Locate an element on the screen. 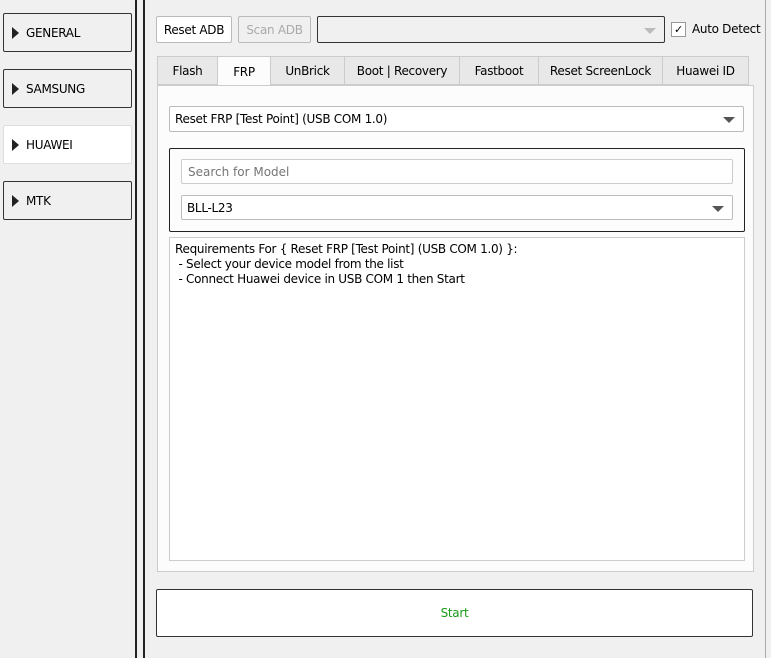 The image size is (771, 658). reset-adb-button: Reset ADB is located at coordinates (194, 29).